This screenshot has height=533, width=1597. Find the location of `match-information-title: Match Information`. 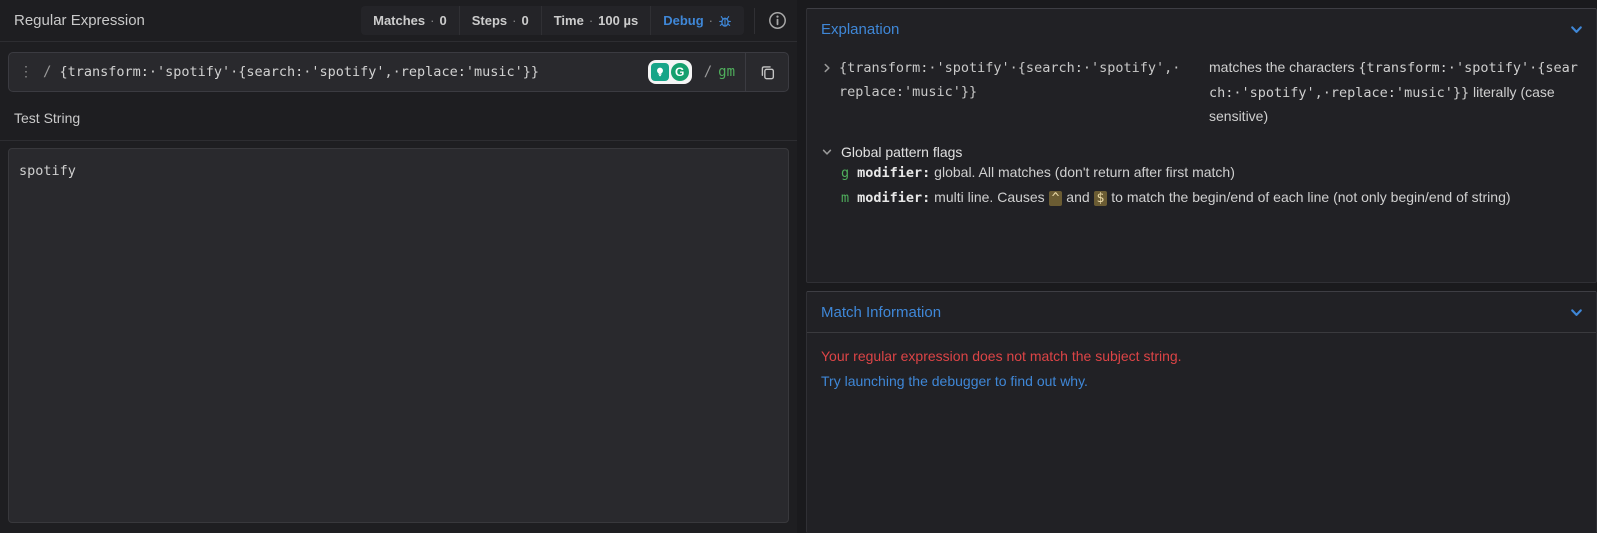

match-information-title: Match Information is located at coordinates (881, 312).